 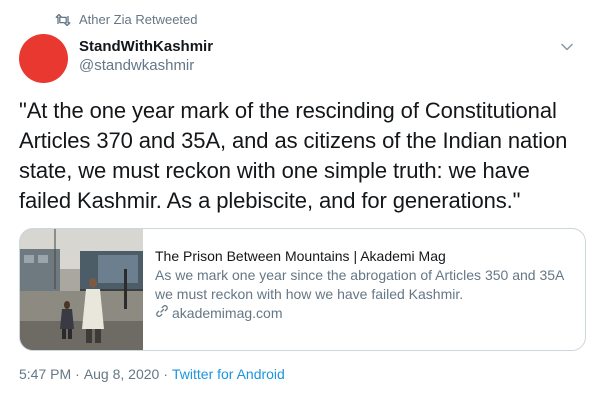 What do you see at coordinates (228, 374) in the screenshot?
I see `tweet-source: Twitter for Android` at bounding box center [228, 374].